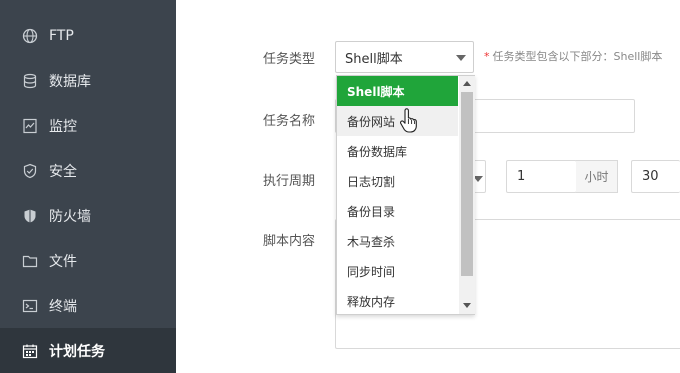  I want to click on calendar-icon, so click(30, 351).